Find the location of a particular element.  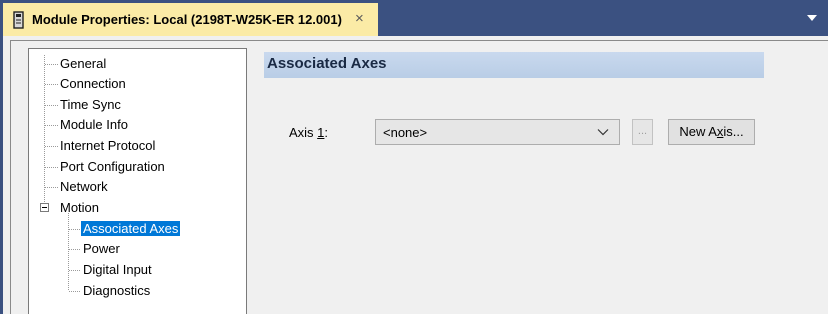

tree-item-internet-protocol: Internet Protocol is located at coordinates (107, 146).